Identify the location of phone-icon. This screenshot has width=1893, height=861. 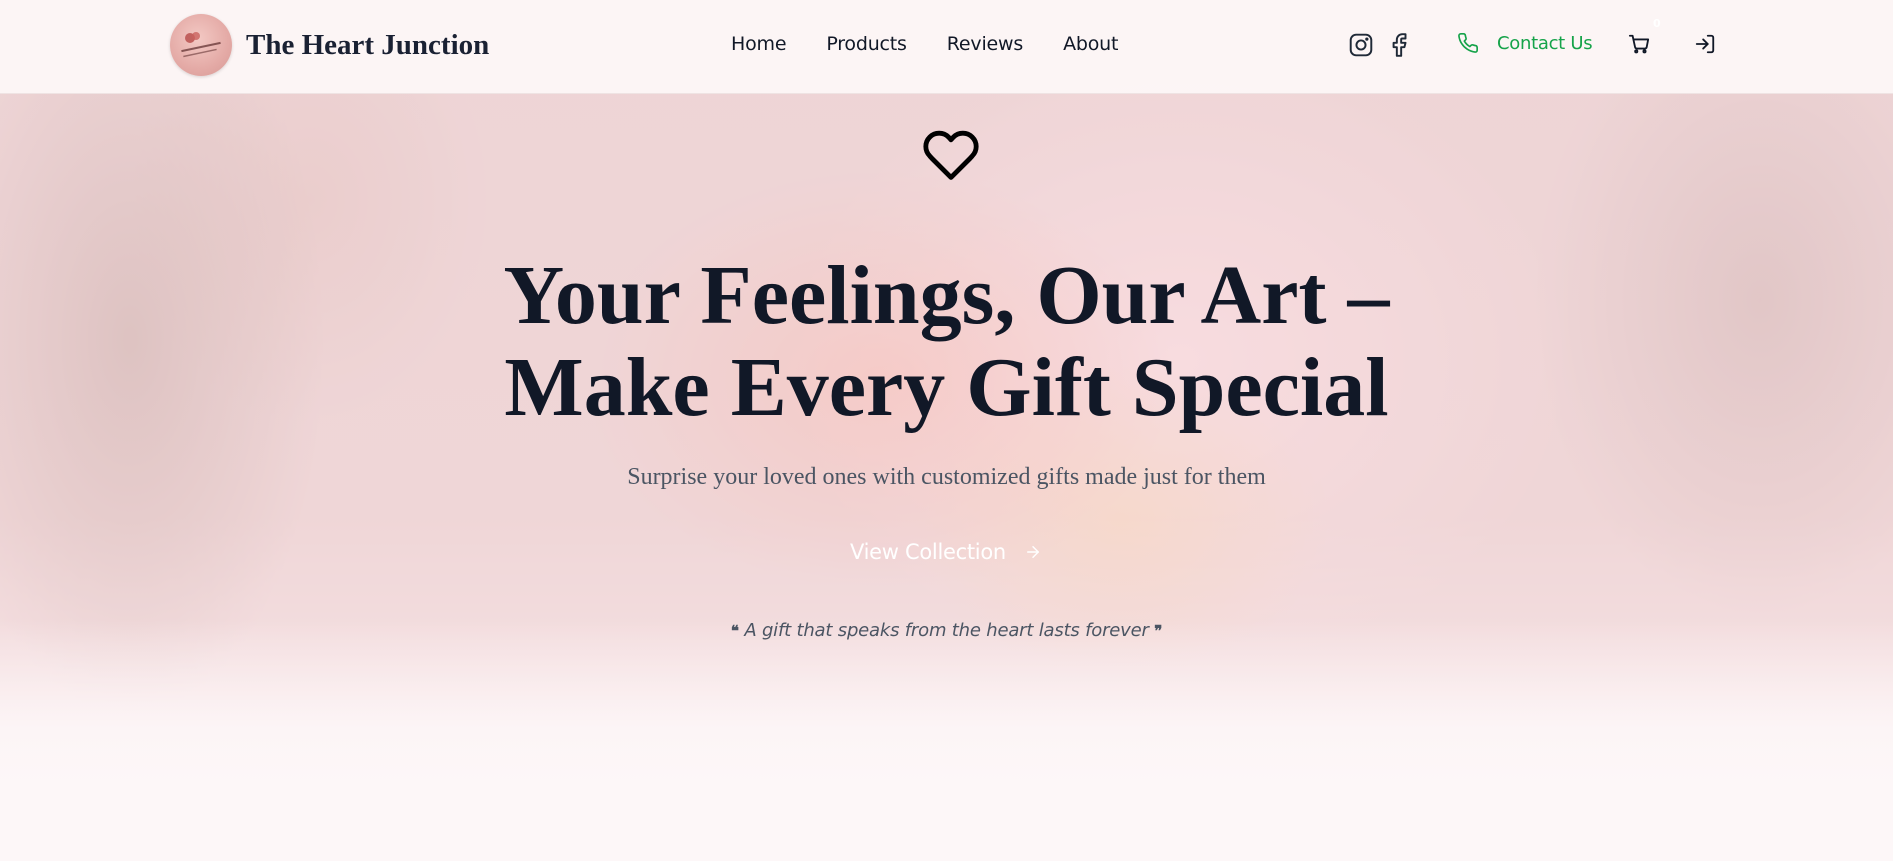
(1468, 43).